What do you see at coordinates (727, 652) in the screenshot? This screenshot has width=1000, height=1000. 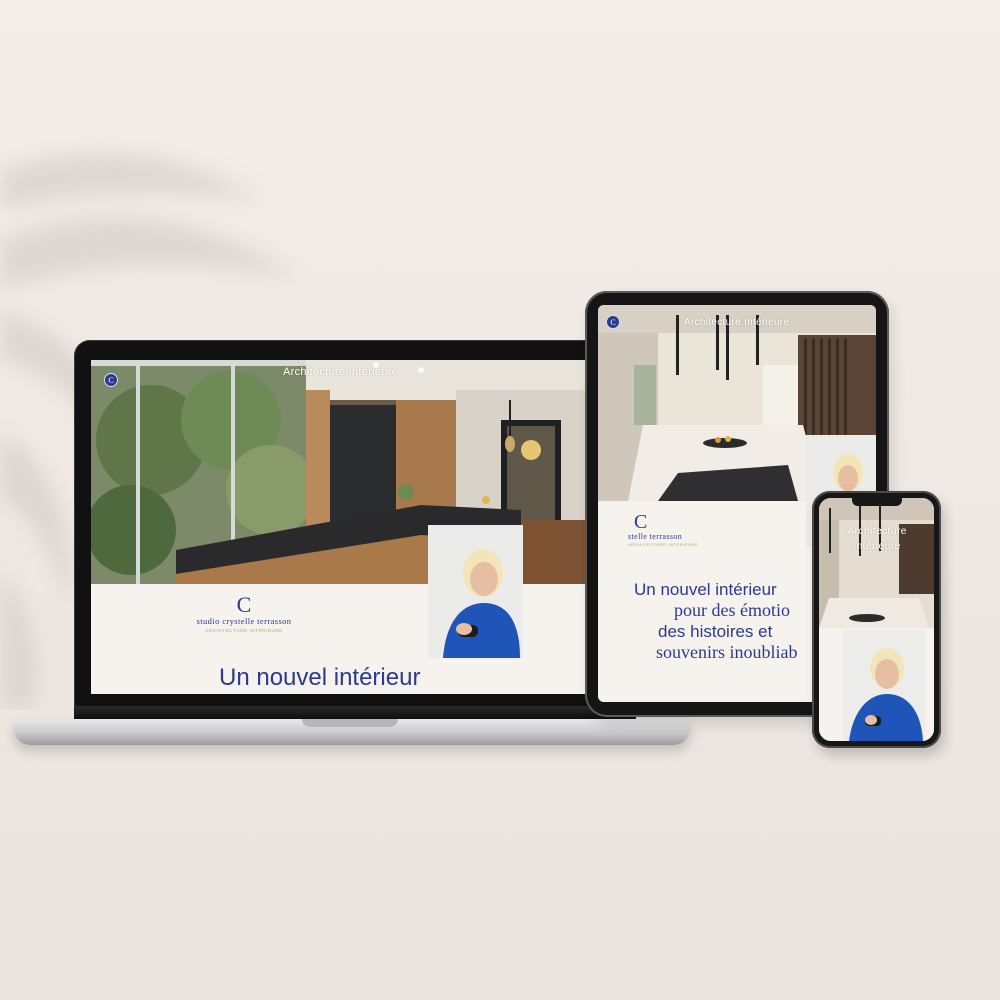 I see `headline-line-4: souvenirs inoubliab` at bounding box center [727, 652].